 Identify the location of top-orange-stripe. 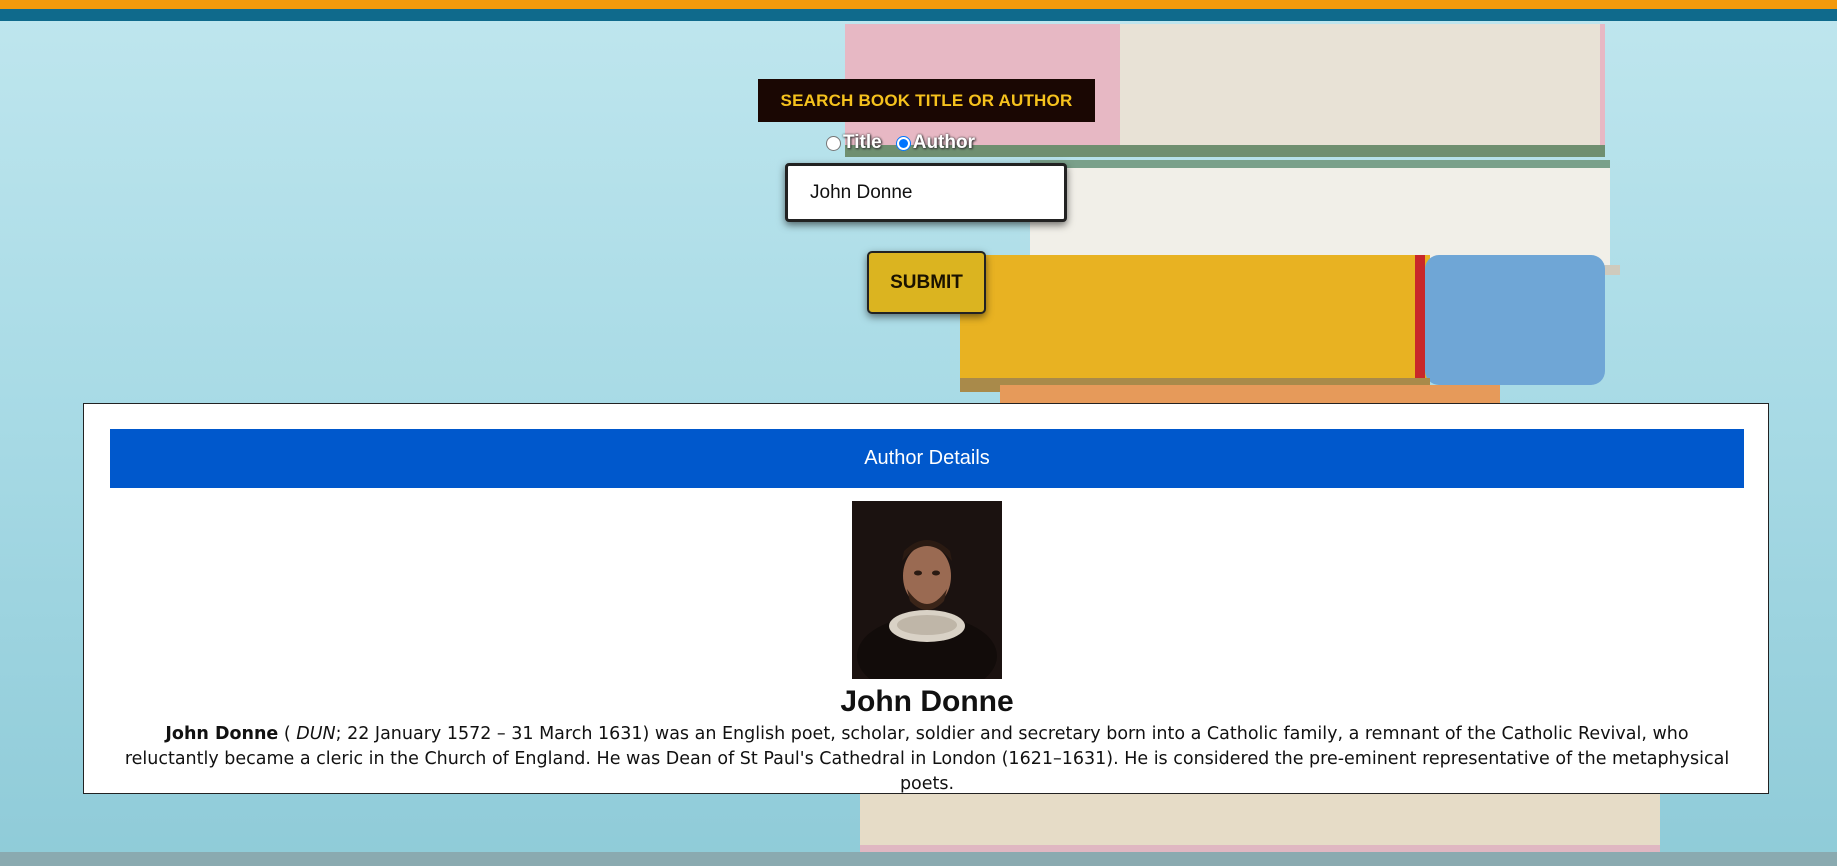
(918, 4).